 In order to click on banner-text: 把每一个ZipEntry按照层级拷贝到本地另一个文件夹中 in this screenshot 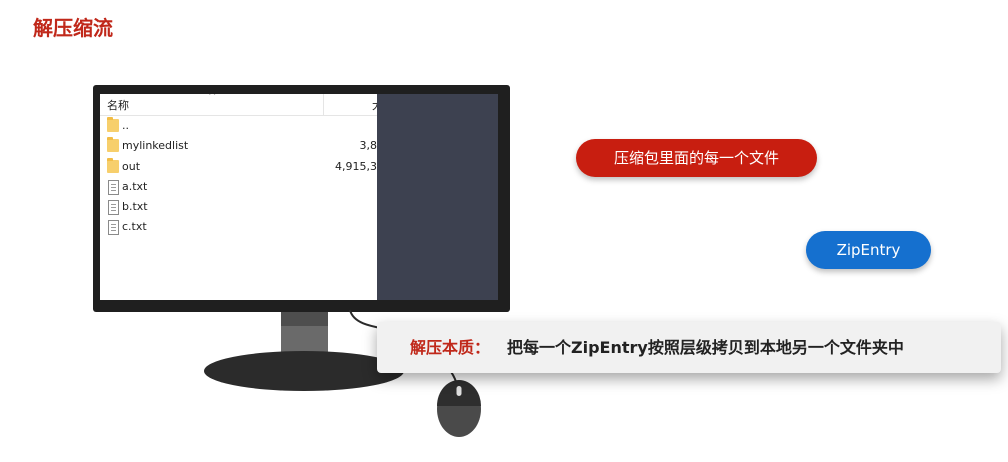, I will do `click(705, 347)`.